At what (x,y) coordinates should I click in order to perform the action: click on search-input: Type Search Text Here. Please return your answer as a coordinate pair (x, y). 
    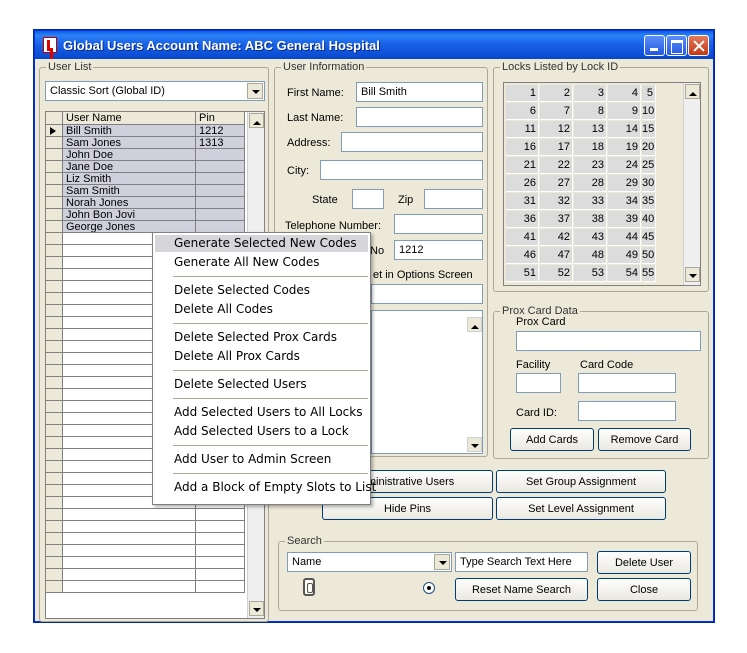
    Looking at the image, I should click on (521, 562).